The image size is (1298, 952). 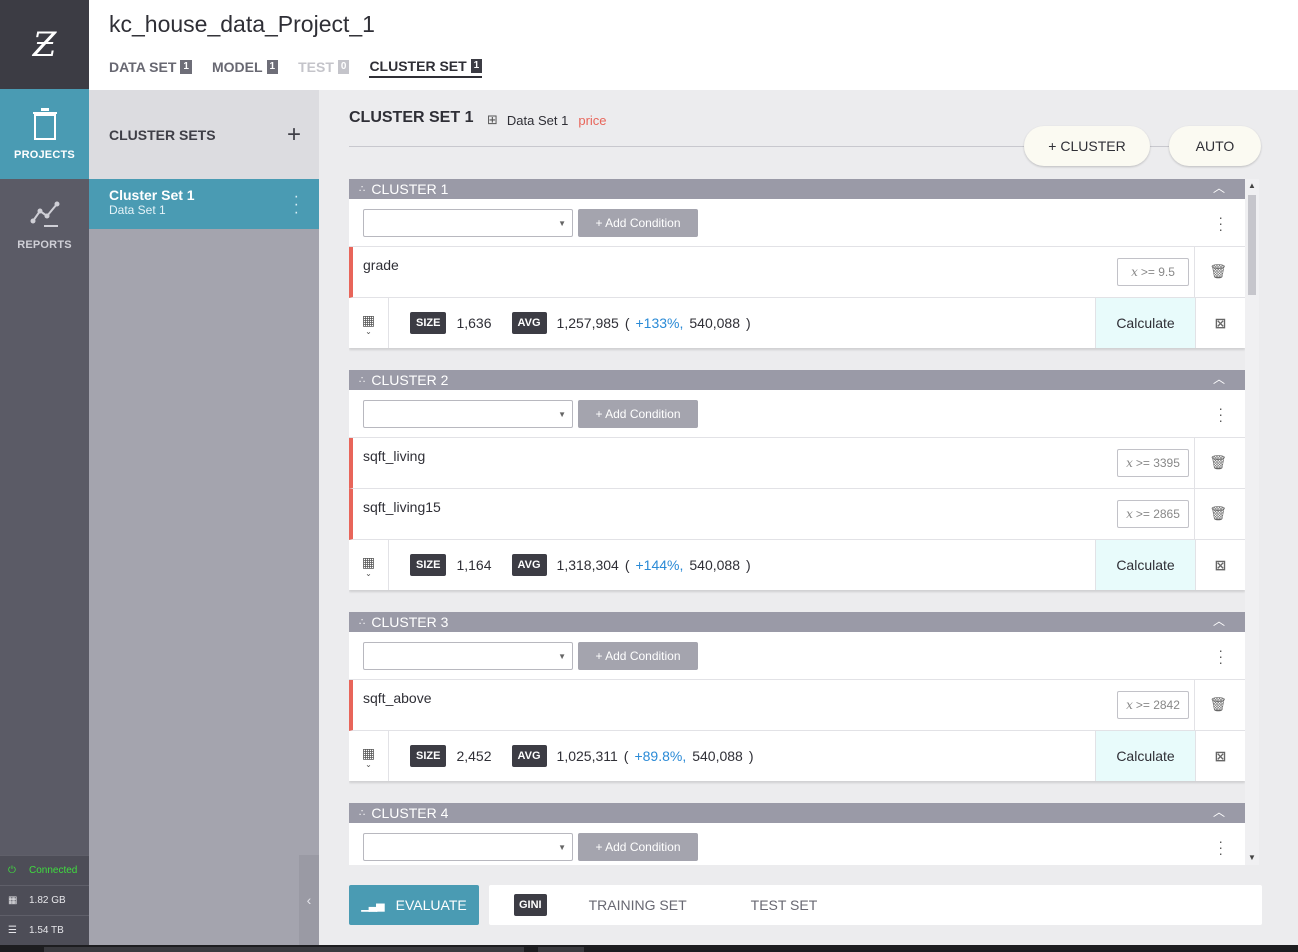 I want to click on condition-variable: grade, so click(x=381, y=265).